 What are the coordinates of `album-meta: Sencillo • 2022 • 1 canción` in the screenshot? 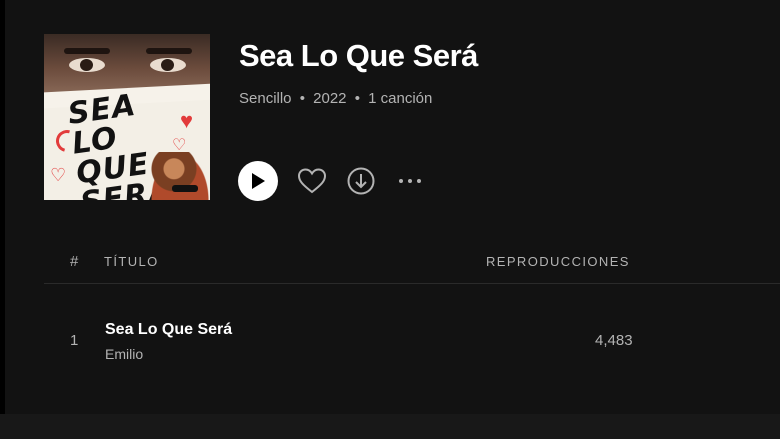 It's located at (335, 98).